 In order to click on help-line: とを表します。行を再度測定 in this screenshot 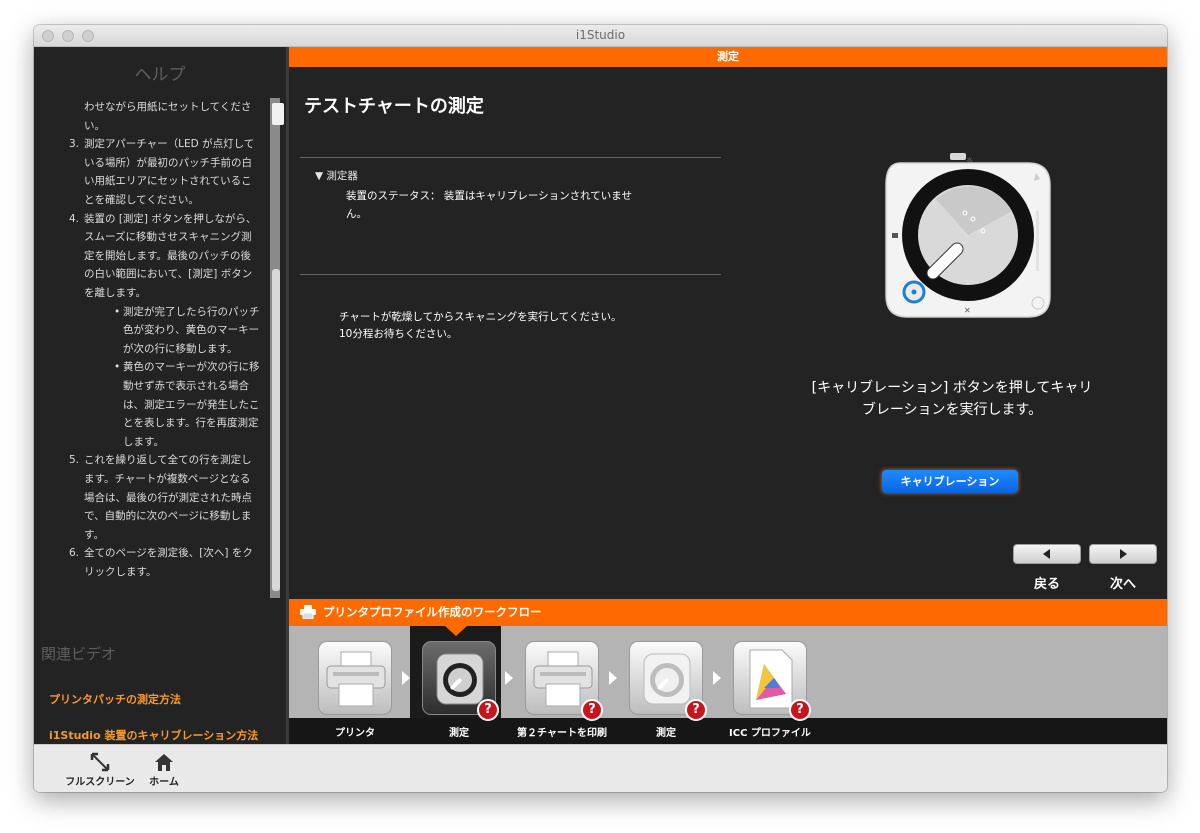, I will do `click(191, 423)`.